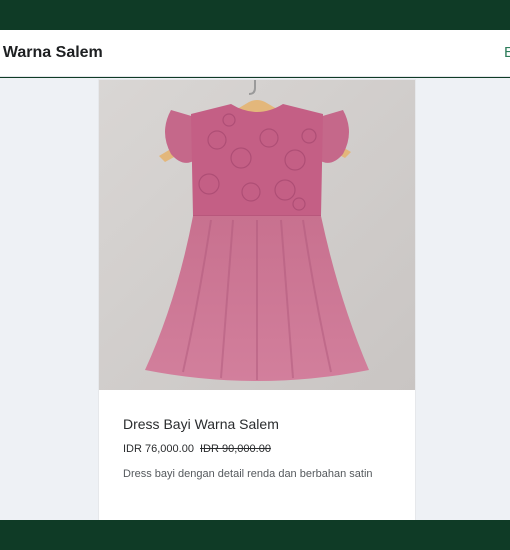 The width and height of the screenshot is (510, 550). I want to click on top-band, so click(255, 15).